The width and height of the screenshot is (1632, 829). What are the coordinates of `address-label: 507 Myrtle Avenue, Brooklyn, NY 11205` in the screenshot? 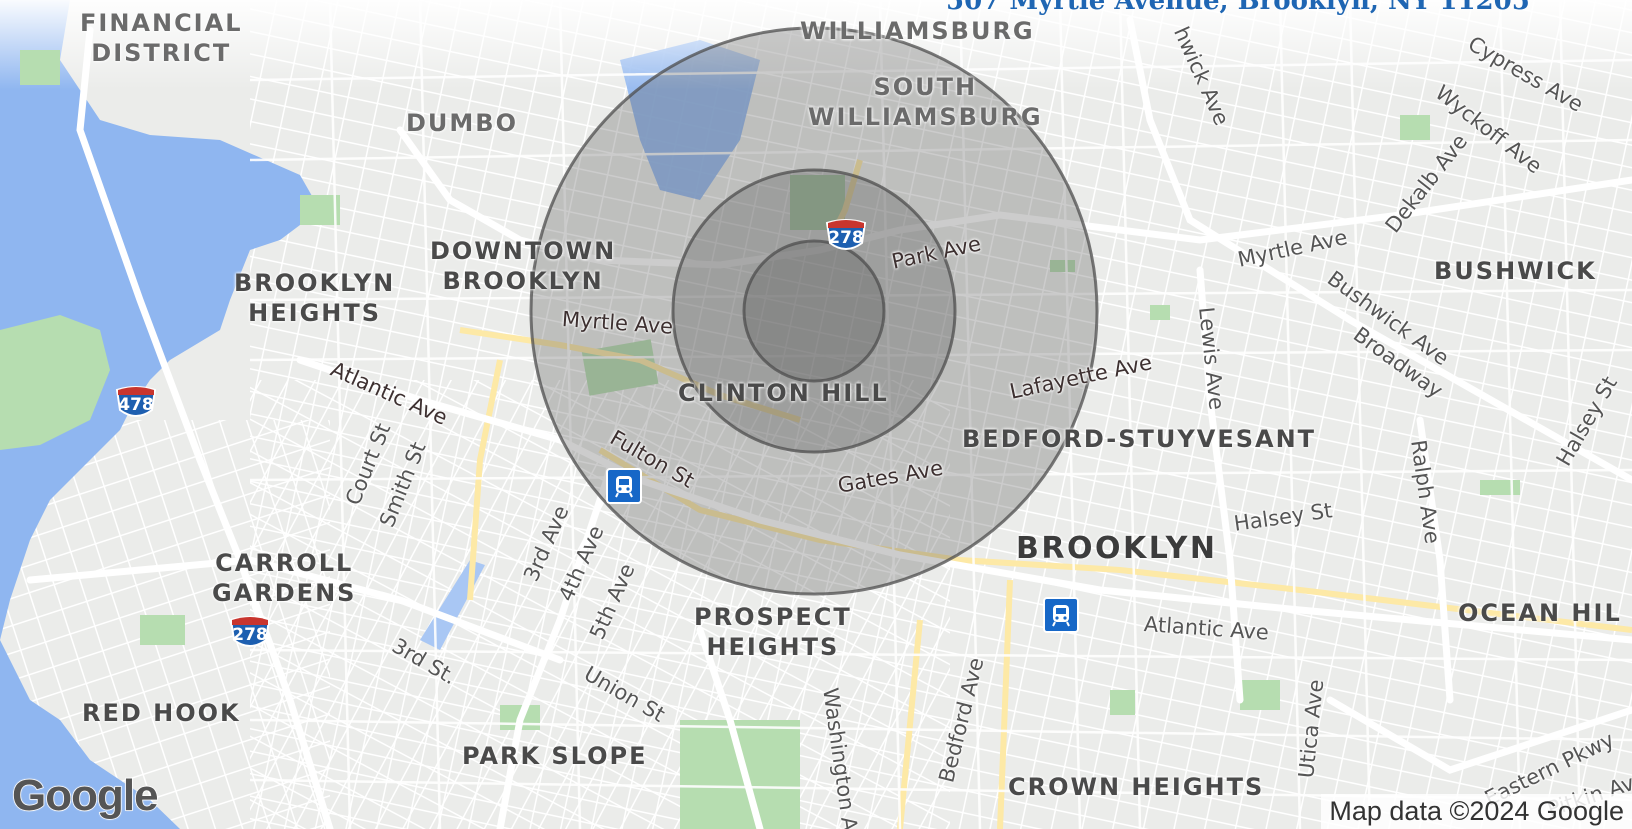 It's located at (1238, 8).